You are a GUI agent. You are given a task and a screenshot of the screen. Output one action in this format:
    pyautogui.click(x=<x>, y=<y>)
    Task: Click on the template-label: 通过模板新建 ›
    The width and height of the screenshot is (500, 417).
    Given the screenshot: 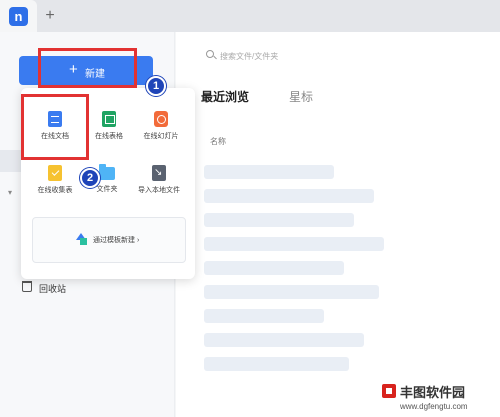 What is the action you would take?
    pyautogui.click(x=116, y=240)
    